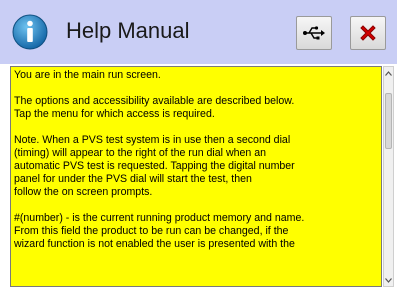 The width and height of the screenshot is (397, 288). What do you see at coordinates (388, 121) in the screenshot?
I see `scroll-thumb` at bounding box center [388, 121].